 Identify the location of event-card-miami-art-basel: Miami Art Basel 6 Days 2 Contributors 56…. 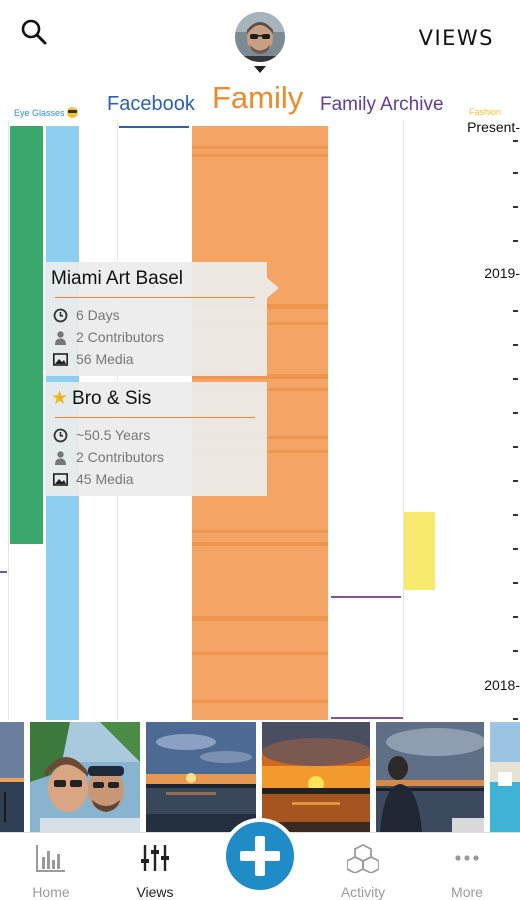
(162, 319).